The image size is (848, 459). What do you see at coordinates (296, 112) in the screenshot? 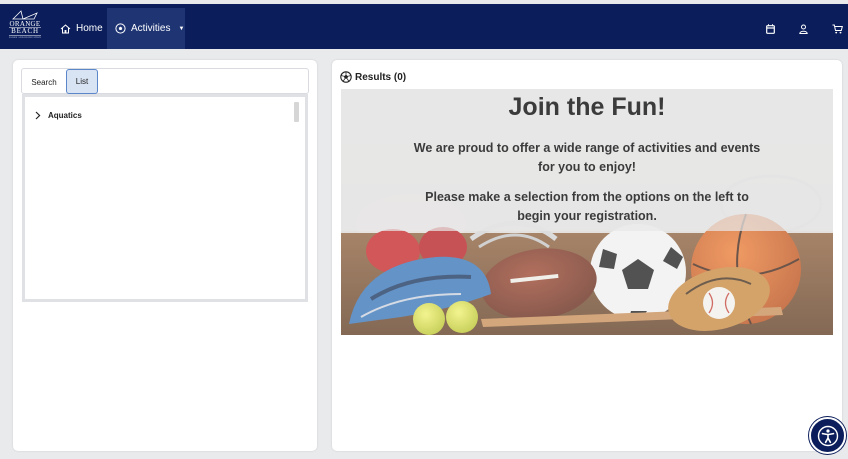
I see `tree-scrollbar` at bounding box center [296, 112].